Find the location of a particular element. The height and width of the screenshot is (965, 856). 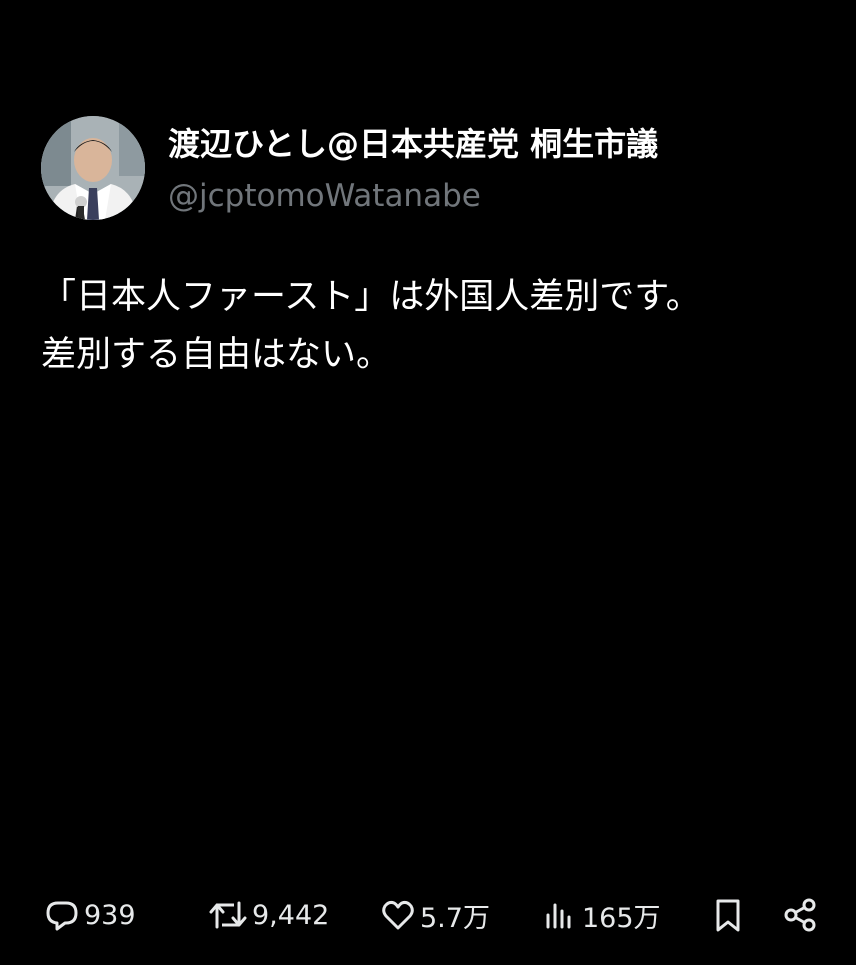

retweet-button: 9,442 is located at coordinates (268, 915).